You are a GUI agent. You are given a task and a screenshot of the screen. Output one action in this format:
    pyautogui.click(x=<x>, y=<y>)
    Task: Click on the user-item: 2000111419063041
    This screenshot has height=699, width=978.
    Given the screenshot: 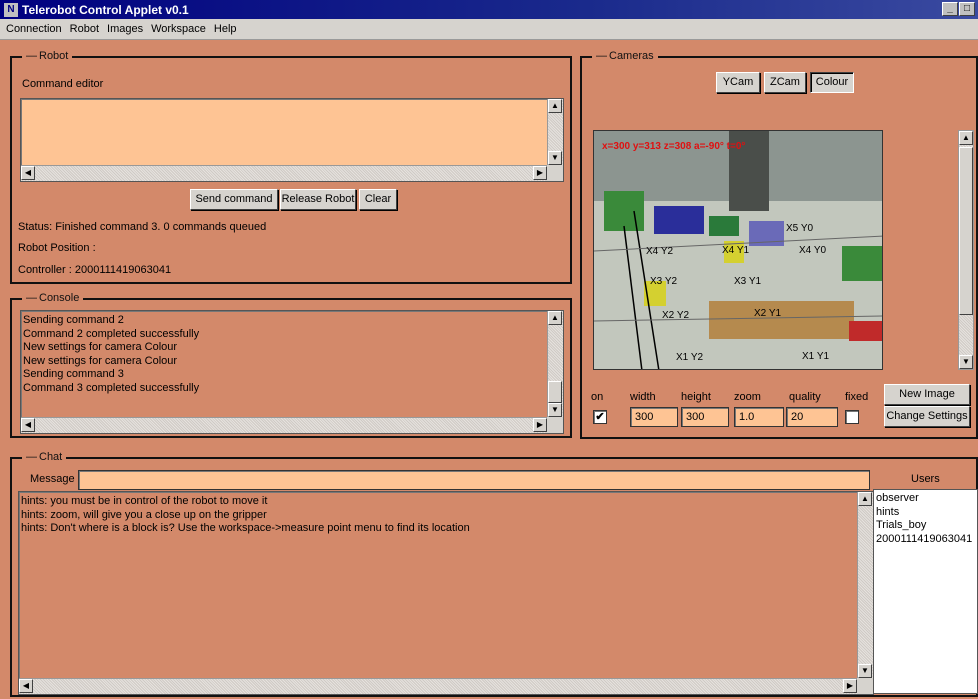 What is the action you would take?
    pyautogui.click(x=925, y=540)
    